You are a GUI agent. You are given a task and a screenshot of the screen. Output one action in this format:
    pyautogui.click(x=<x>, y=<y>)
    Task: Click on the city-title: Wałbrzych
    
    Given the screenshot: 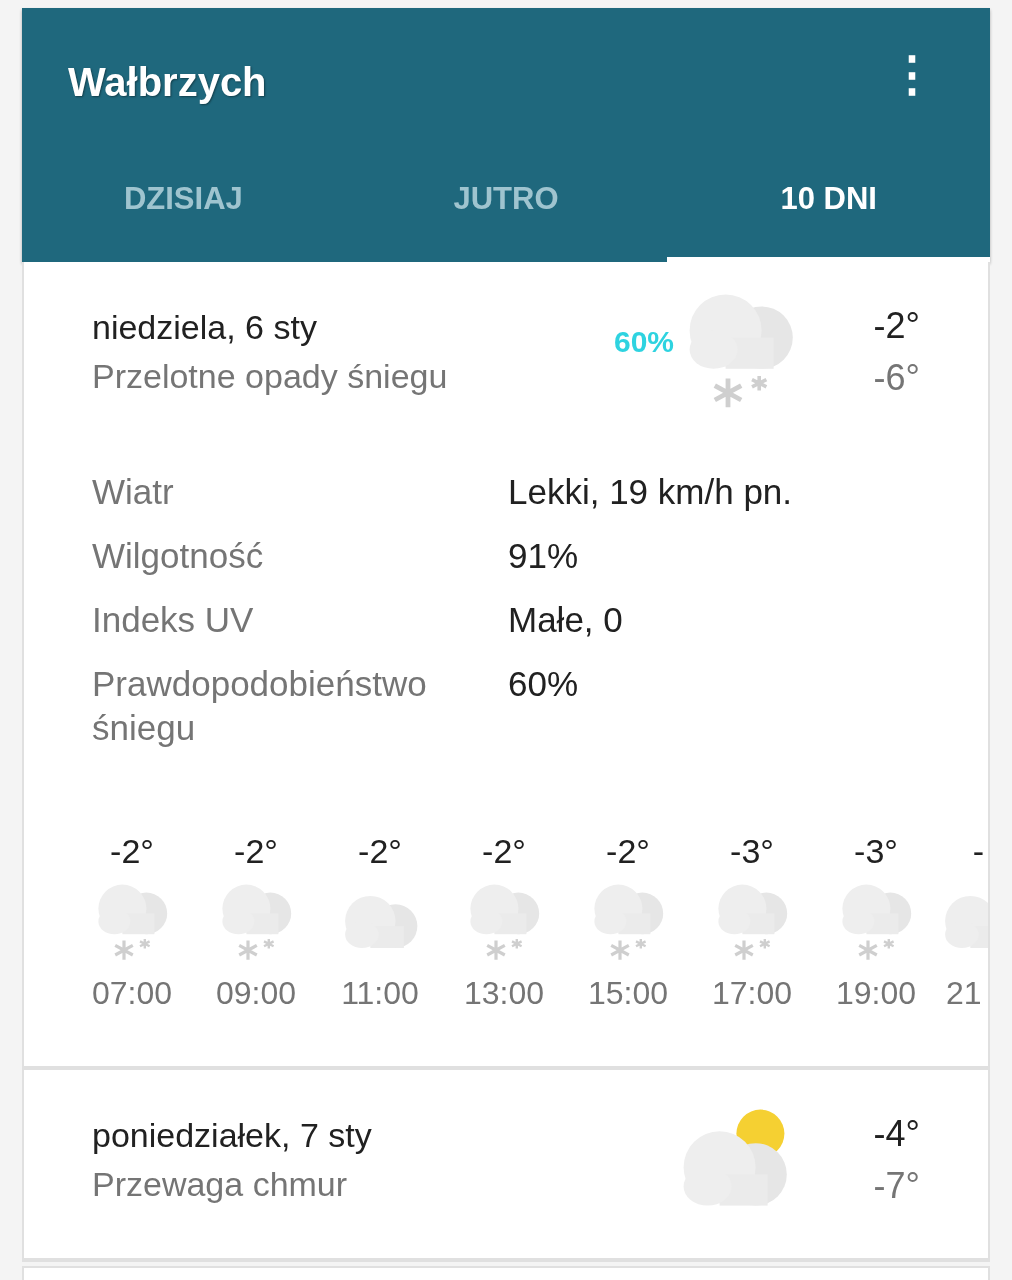 What is the action you would take?
    pyautogui.click(x=167, y=82)
    